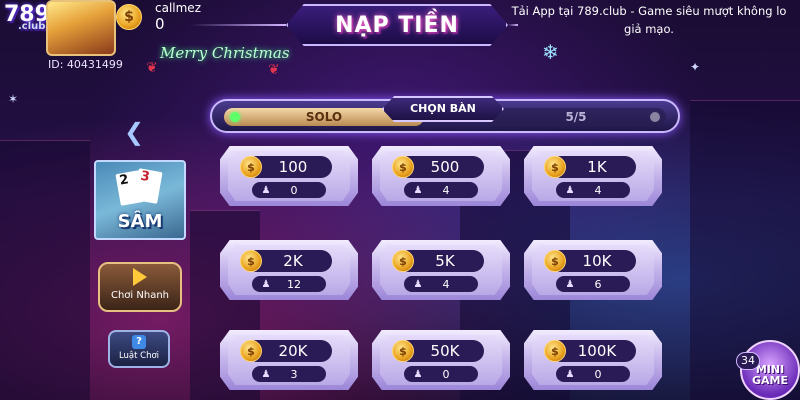 This screenshot has height=400, width=800. I want to click on coin-symbol: $, so click(129, 17).